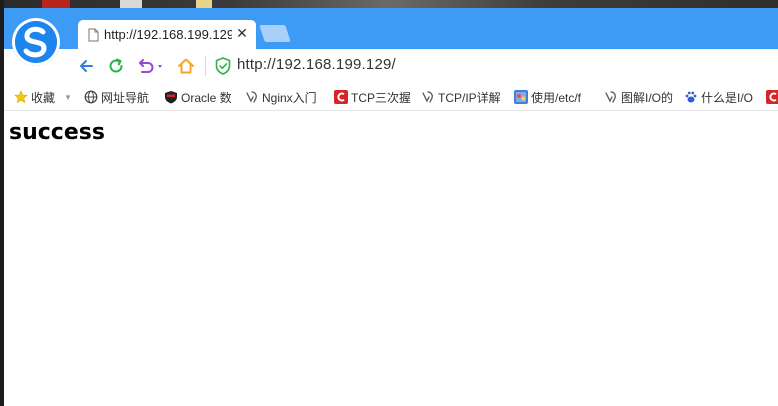  What do you see at coordinates (205, 66) in the screenshot?
I see `toolbar-divider` at bounding box center [205, 66].